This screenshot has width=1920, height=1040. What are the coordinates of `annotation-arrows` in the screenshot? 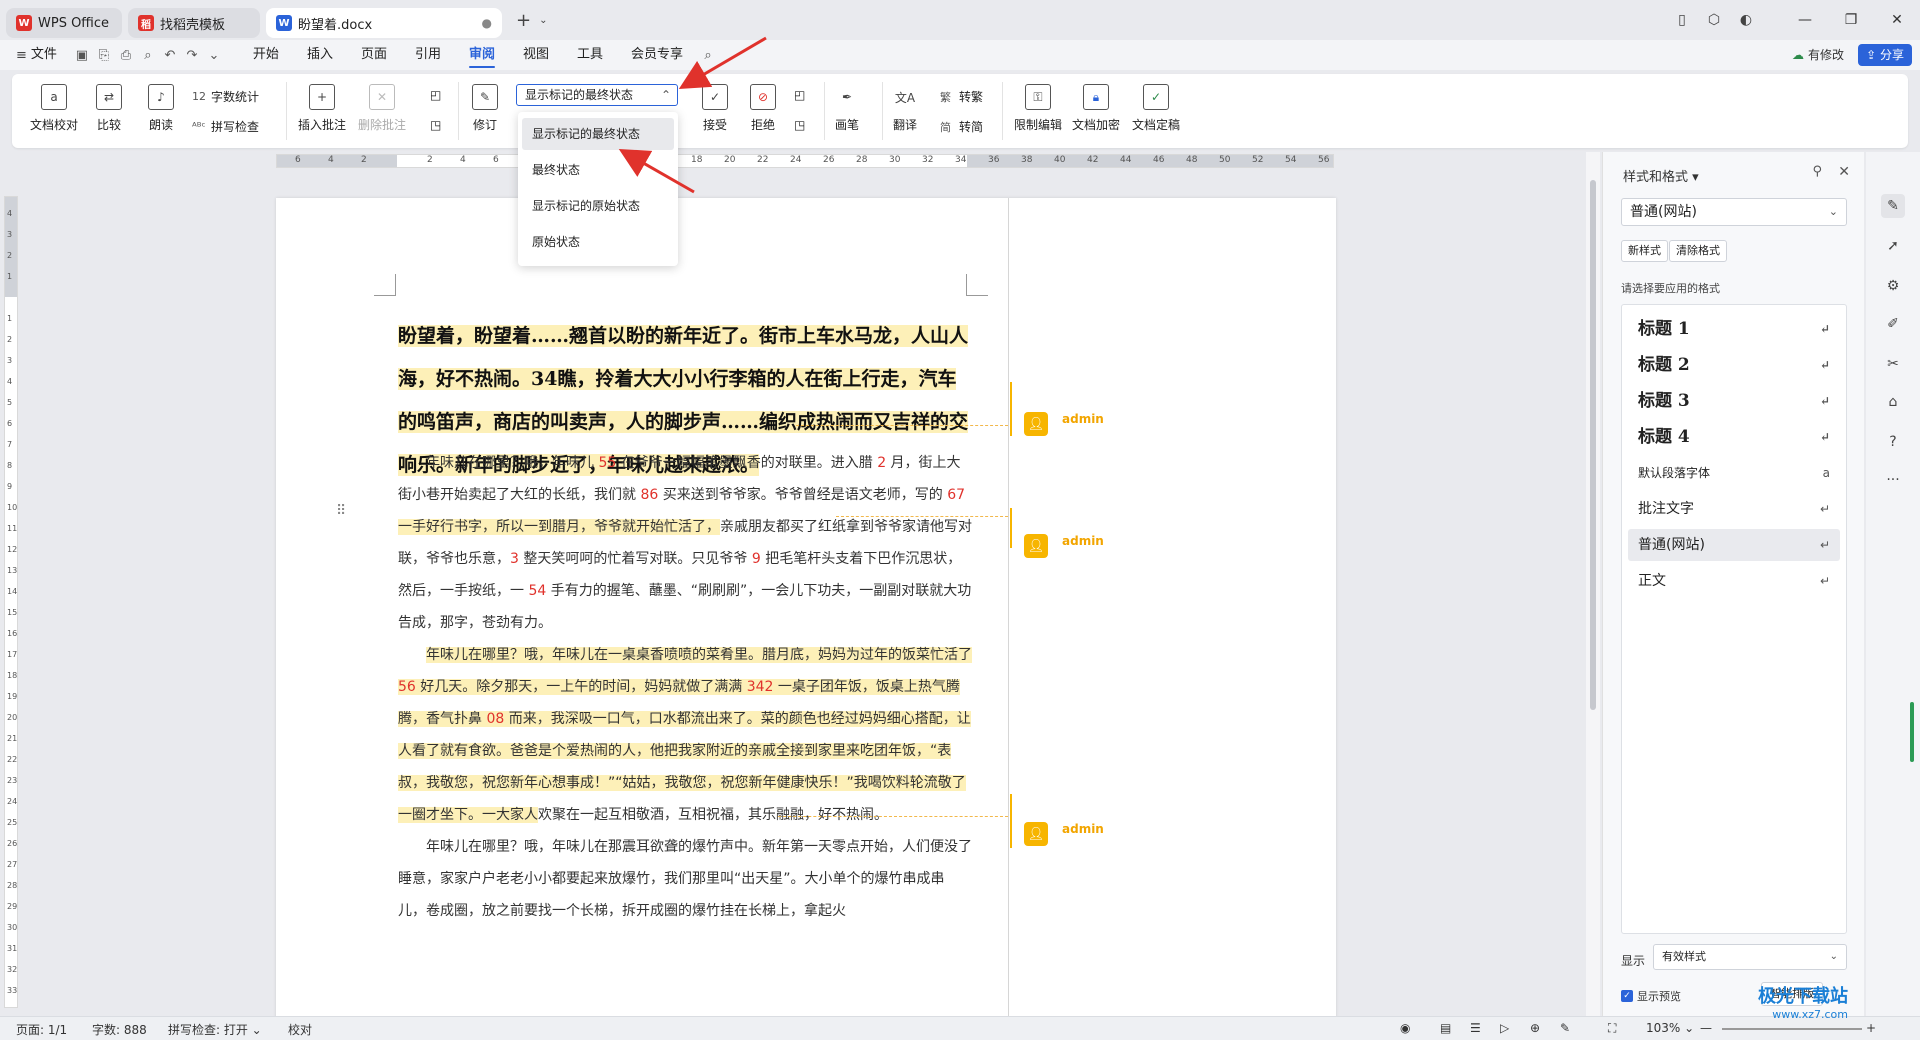 It's located at (692, 115).